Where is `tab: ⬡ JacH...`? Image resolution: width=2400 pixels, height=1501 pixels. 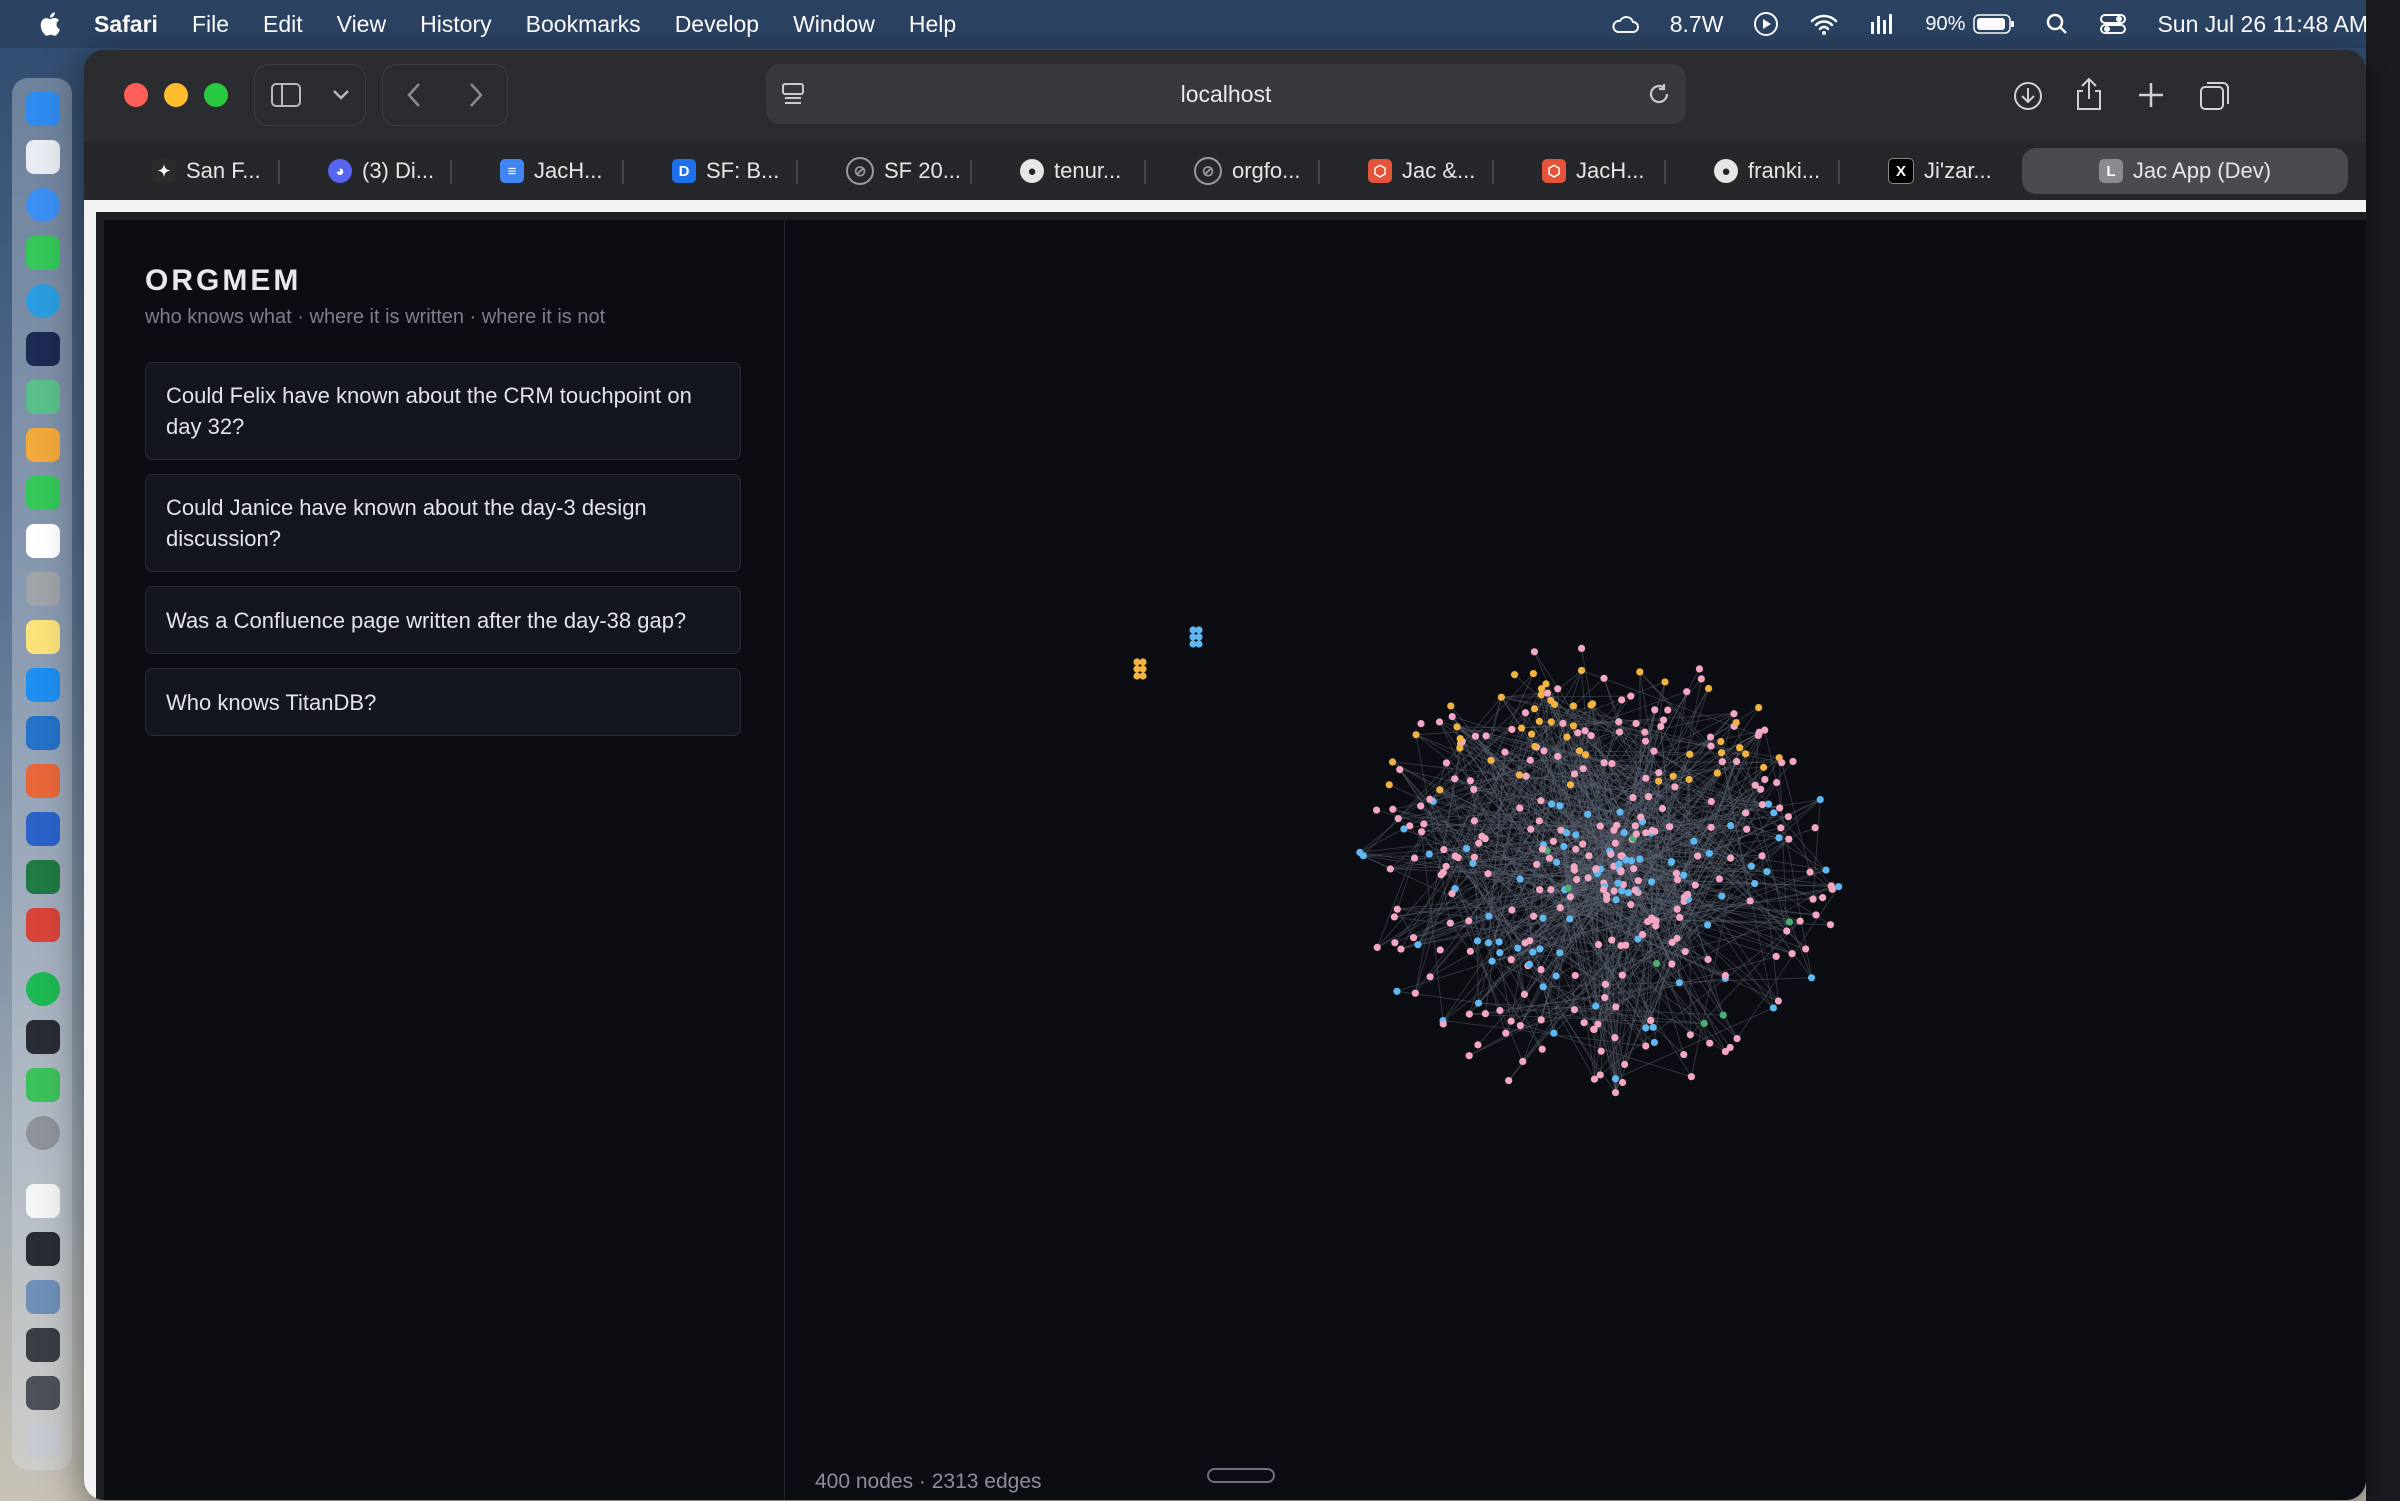
tab: ⬡ JacH... is located at coordinates (1589, 171).